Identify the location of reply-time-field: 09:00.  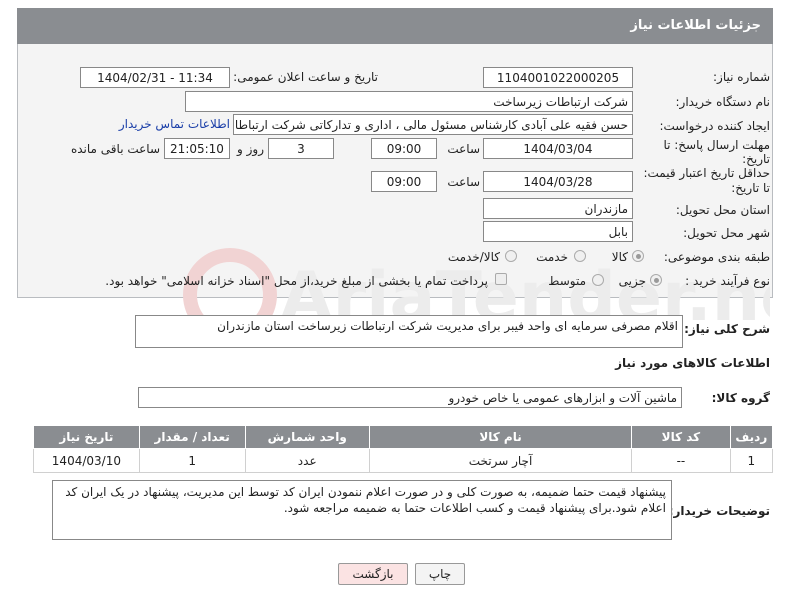
(404, 148).